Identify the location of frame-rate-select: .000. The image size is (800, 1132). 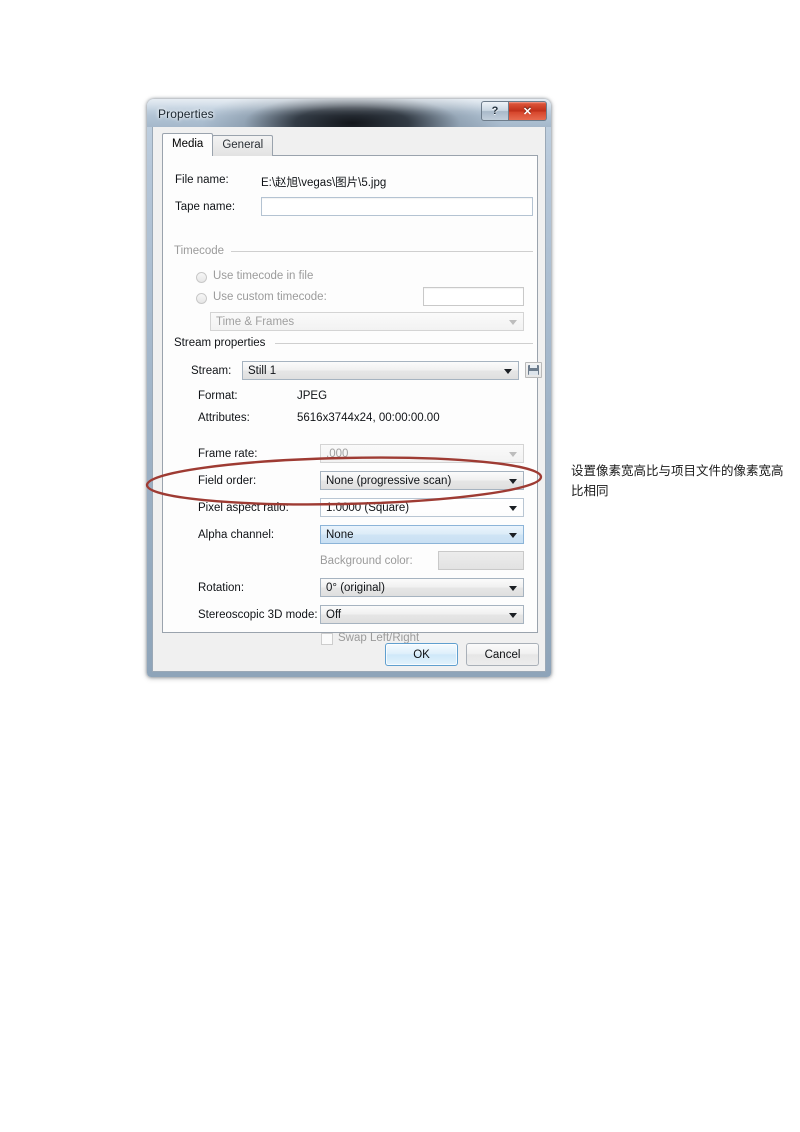
(422, 453).